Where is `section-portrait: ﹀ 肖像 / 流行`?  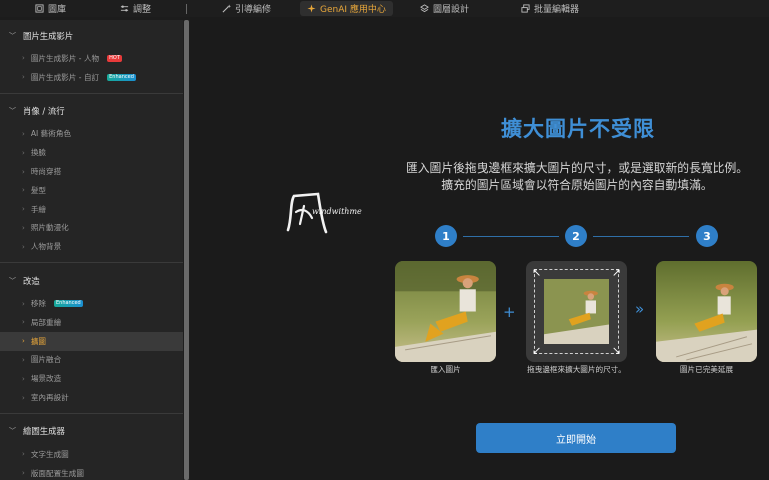
section-portrait: ﹀ 肖像 / 流行 is located at coordinates (94, 111).